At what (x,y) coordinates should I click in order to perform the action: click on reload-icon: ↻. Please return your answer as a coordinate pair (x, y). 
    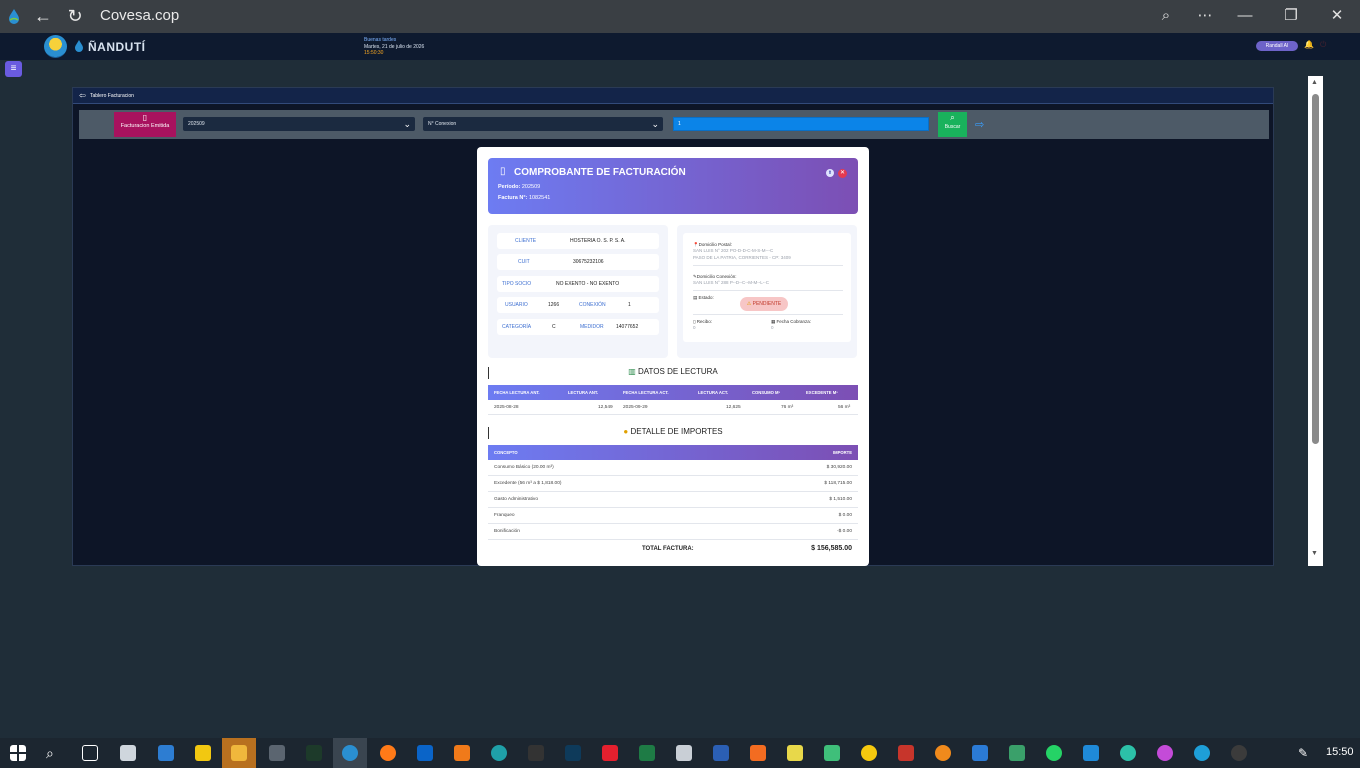
    Looking at the image, I should click on (75, 16).